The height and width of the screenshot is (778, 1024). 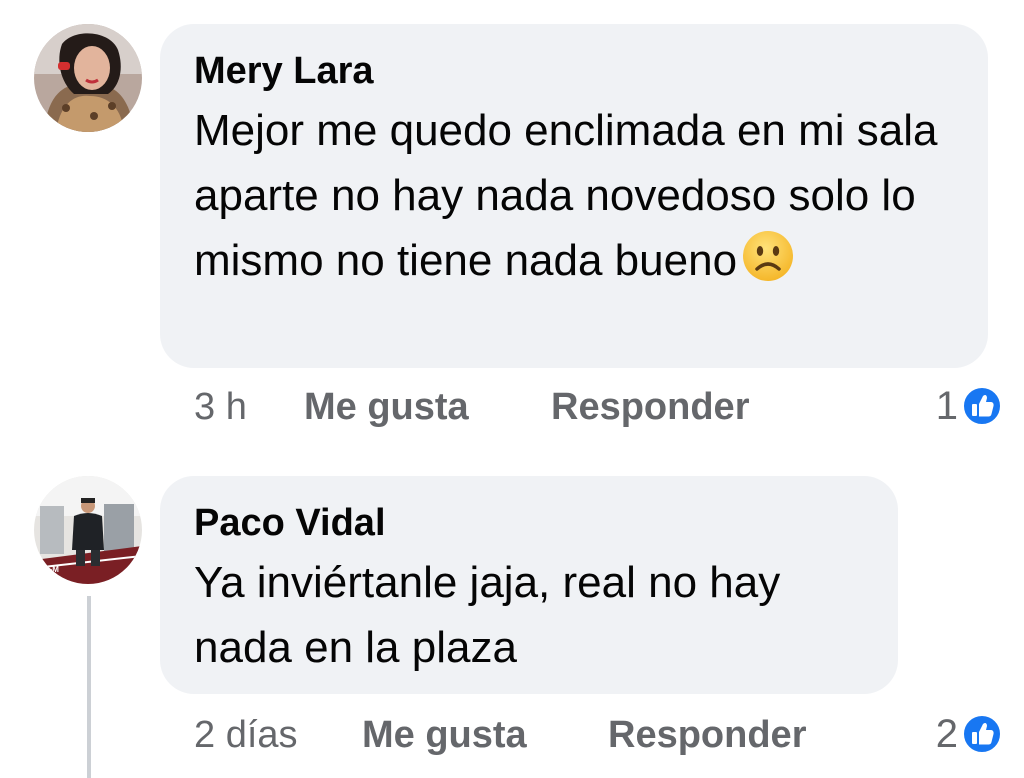 What do you see at coordinates (946, 734) in the screenshot?
I see `reaction-count: 2` at bounding box center [946, 734].